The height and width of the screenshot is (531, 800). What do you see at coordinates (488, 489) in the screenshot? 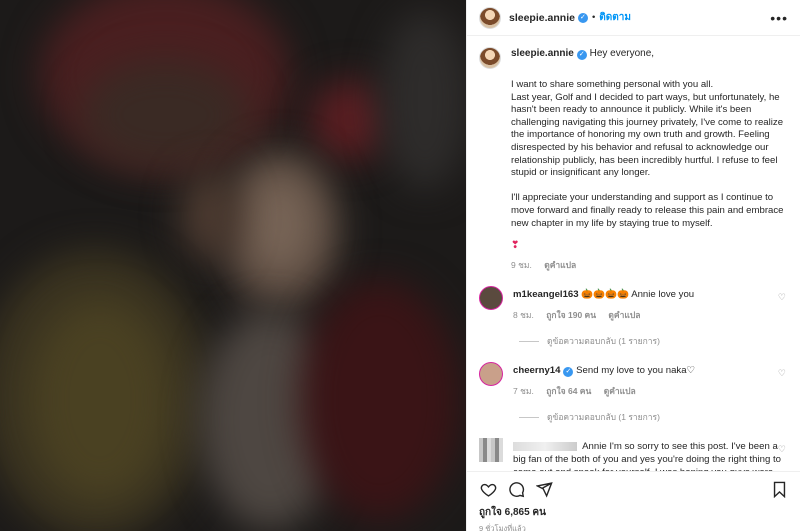
I see `heart-icon` at bounding box center [488, 489].